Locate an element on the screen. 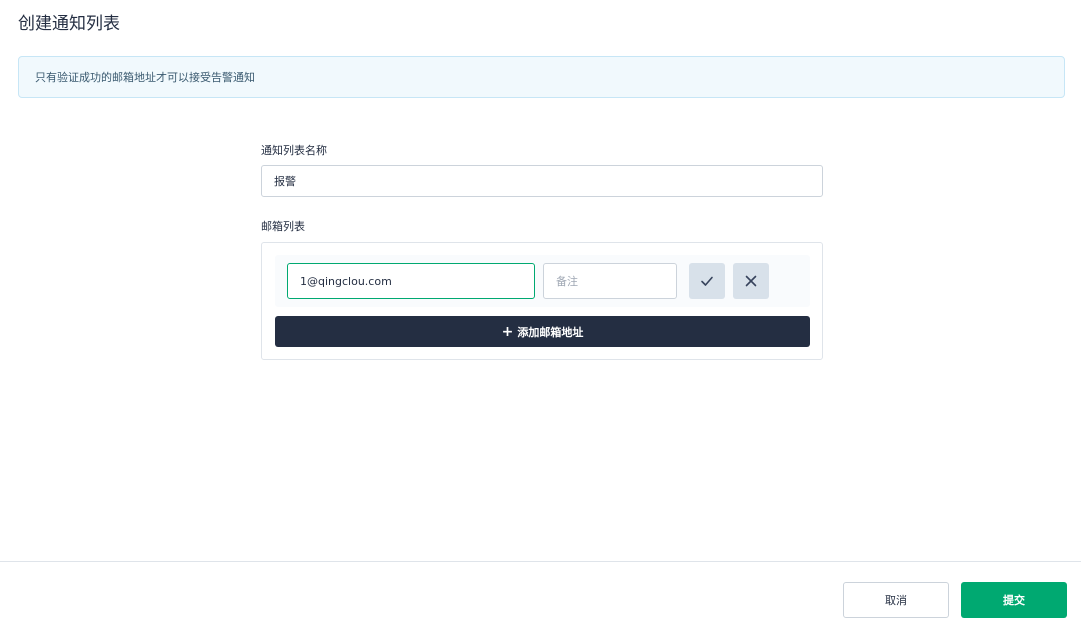 The image size is (1081, 632). email-row is located at coordinates (542, 281).